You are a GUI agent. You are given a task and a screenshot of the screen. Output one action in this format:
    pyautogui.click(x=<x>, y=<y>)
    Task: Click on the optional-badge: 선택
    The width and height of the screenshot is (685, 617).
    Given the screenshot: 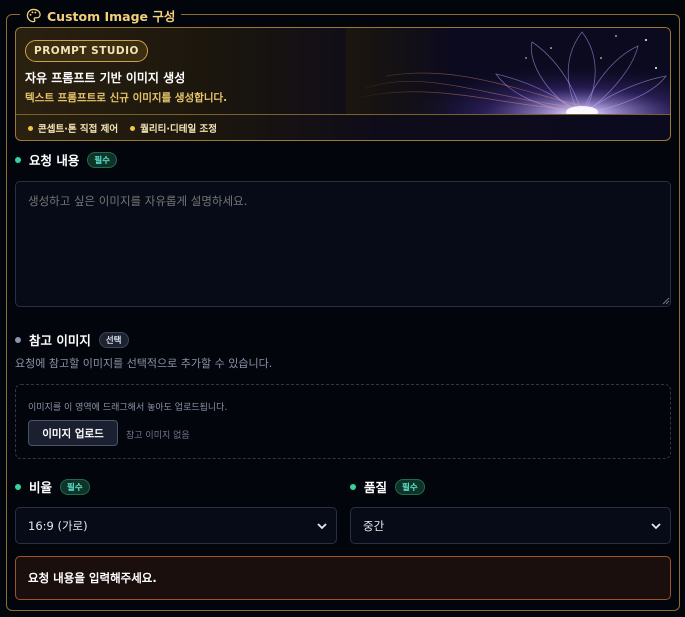 What is the action you would take?
    pyautogui.click(x=113, y=339)
    